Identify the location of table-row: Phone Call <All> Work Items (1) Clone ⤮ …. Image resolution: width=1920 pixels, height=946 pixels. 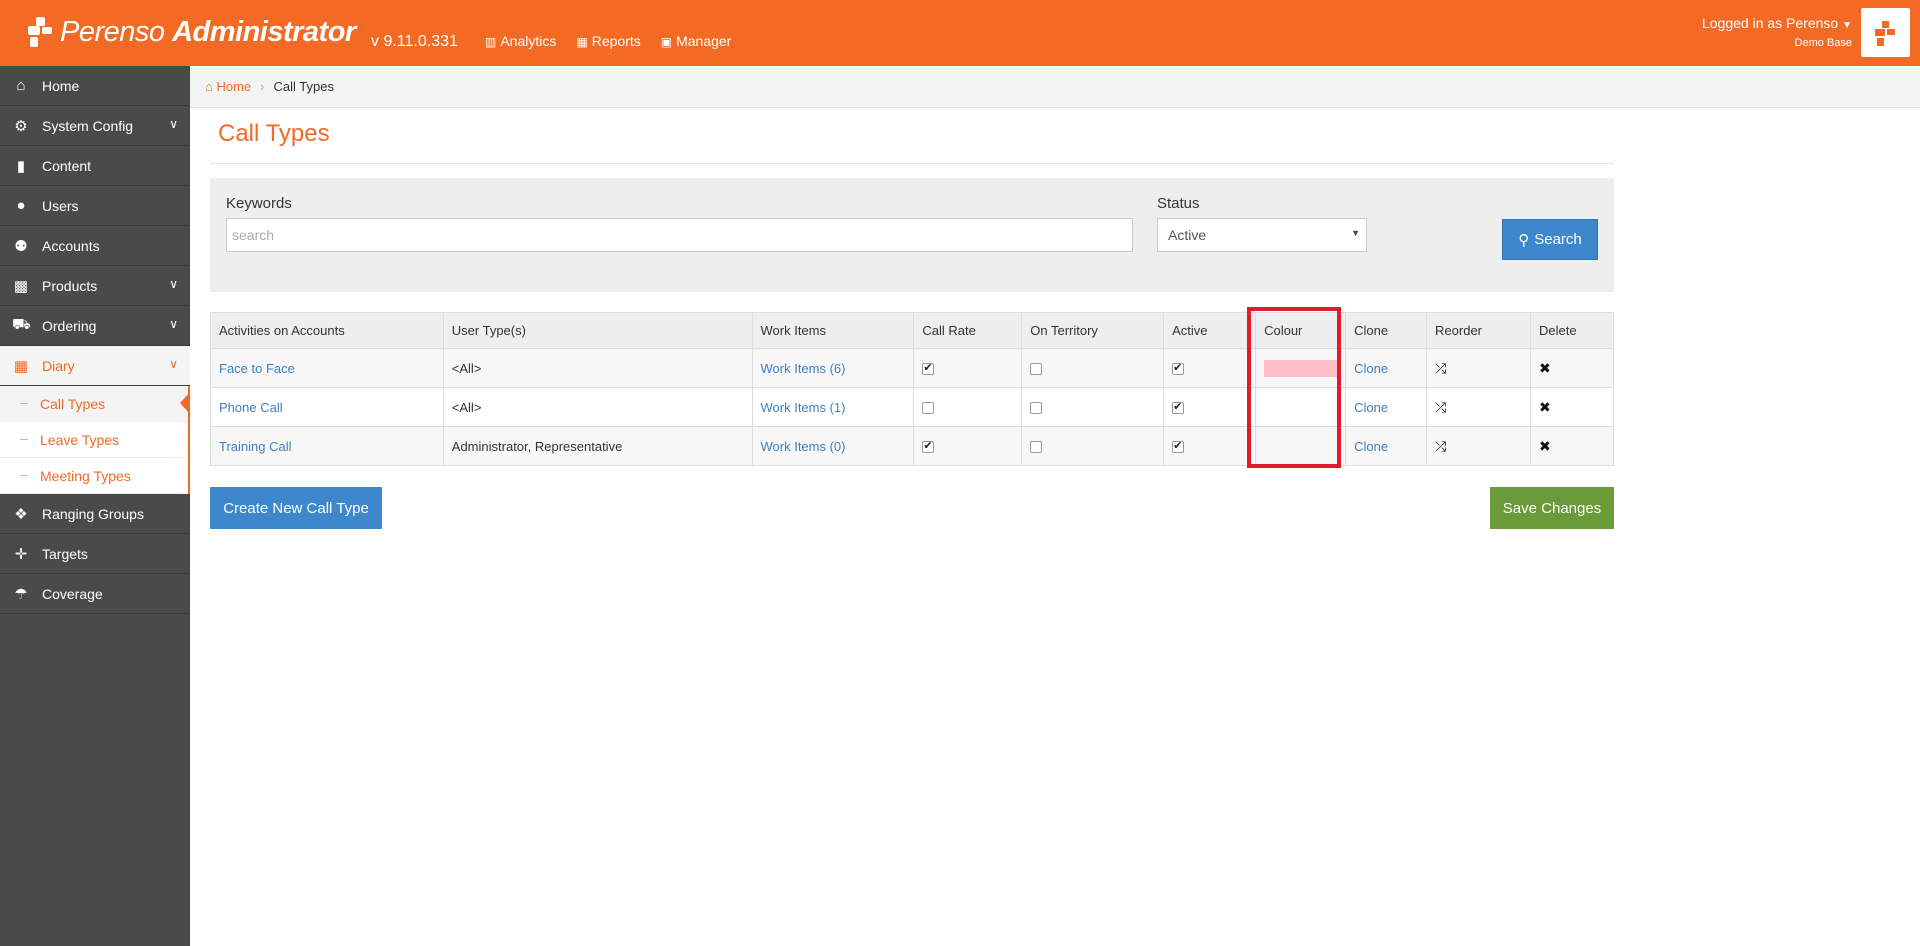
(912, 407).